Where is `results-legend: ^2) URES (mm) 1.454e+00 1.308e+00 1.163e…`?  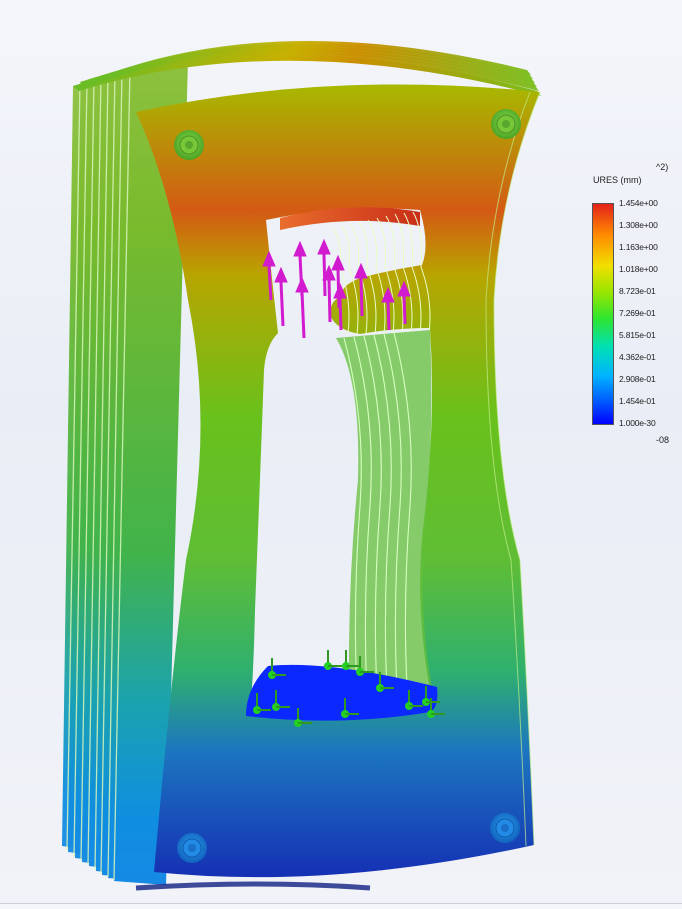
results-legend: ^2) URES (mm) 1.454e+00 1.308e+00 1.163e… is located at coordinates (635, 308).